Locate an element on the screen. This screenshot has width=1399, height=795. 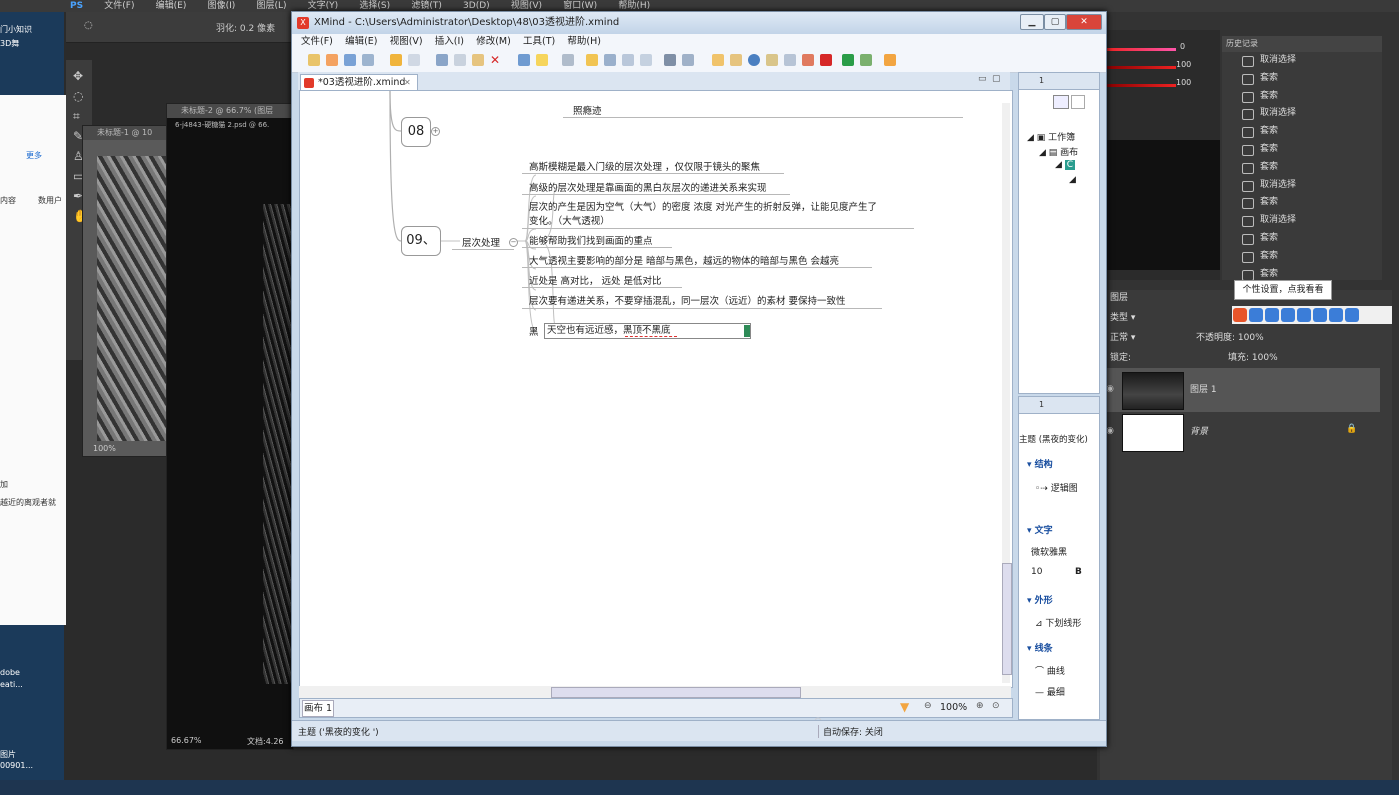
shape-value: ⊿ 下划线形 is located at coordinates (1058, 622).